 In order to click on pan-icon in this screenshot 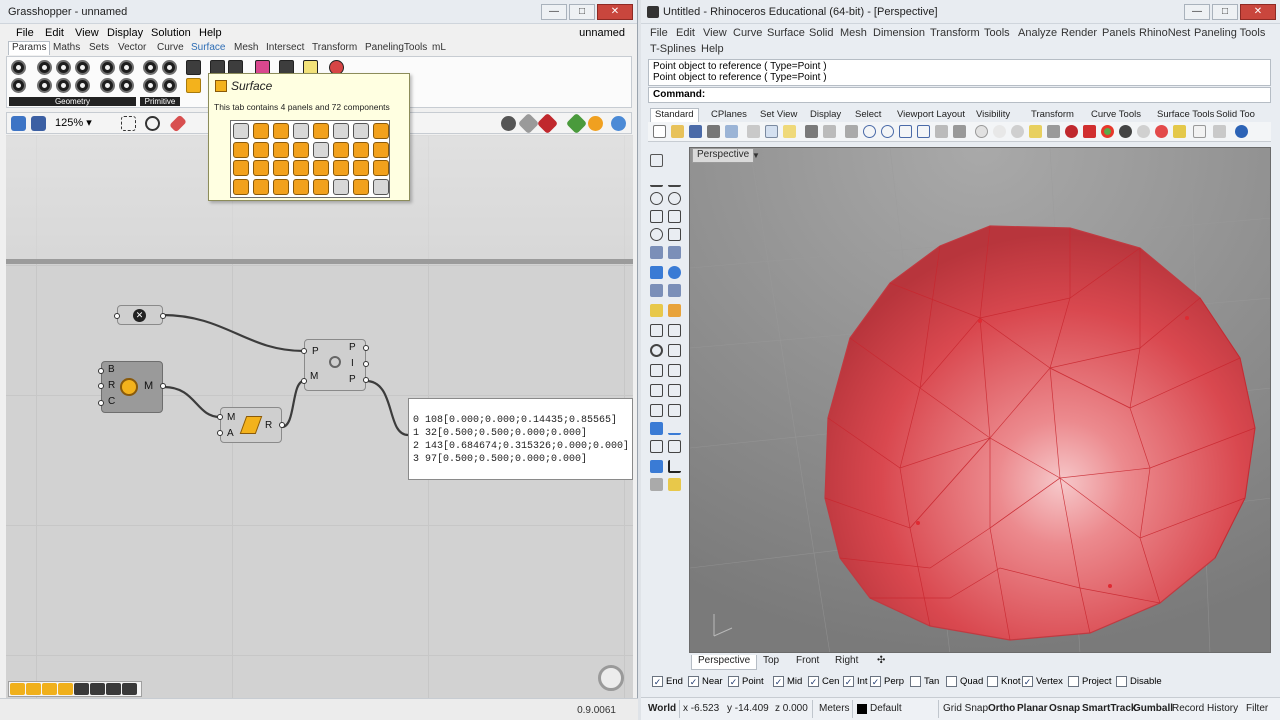, I will do `click(829, 131)`.